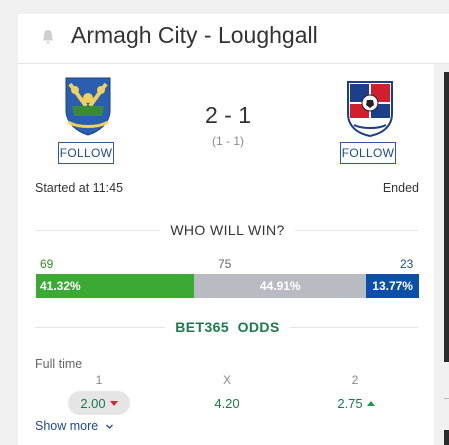  I want to click on prediction-bar: 41.32% 44.91% 13.77%, so click(227, 286).